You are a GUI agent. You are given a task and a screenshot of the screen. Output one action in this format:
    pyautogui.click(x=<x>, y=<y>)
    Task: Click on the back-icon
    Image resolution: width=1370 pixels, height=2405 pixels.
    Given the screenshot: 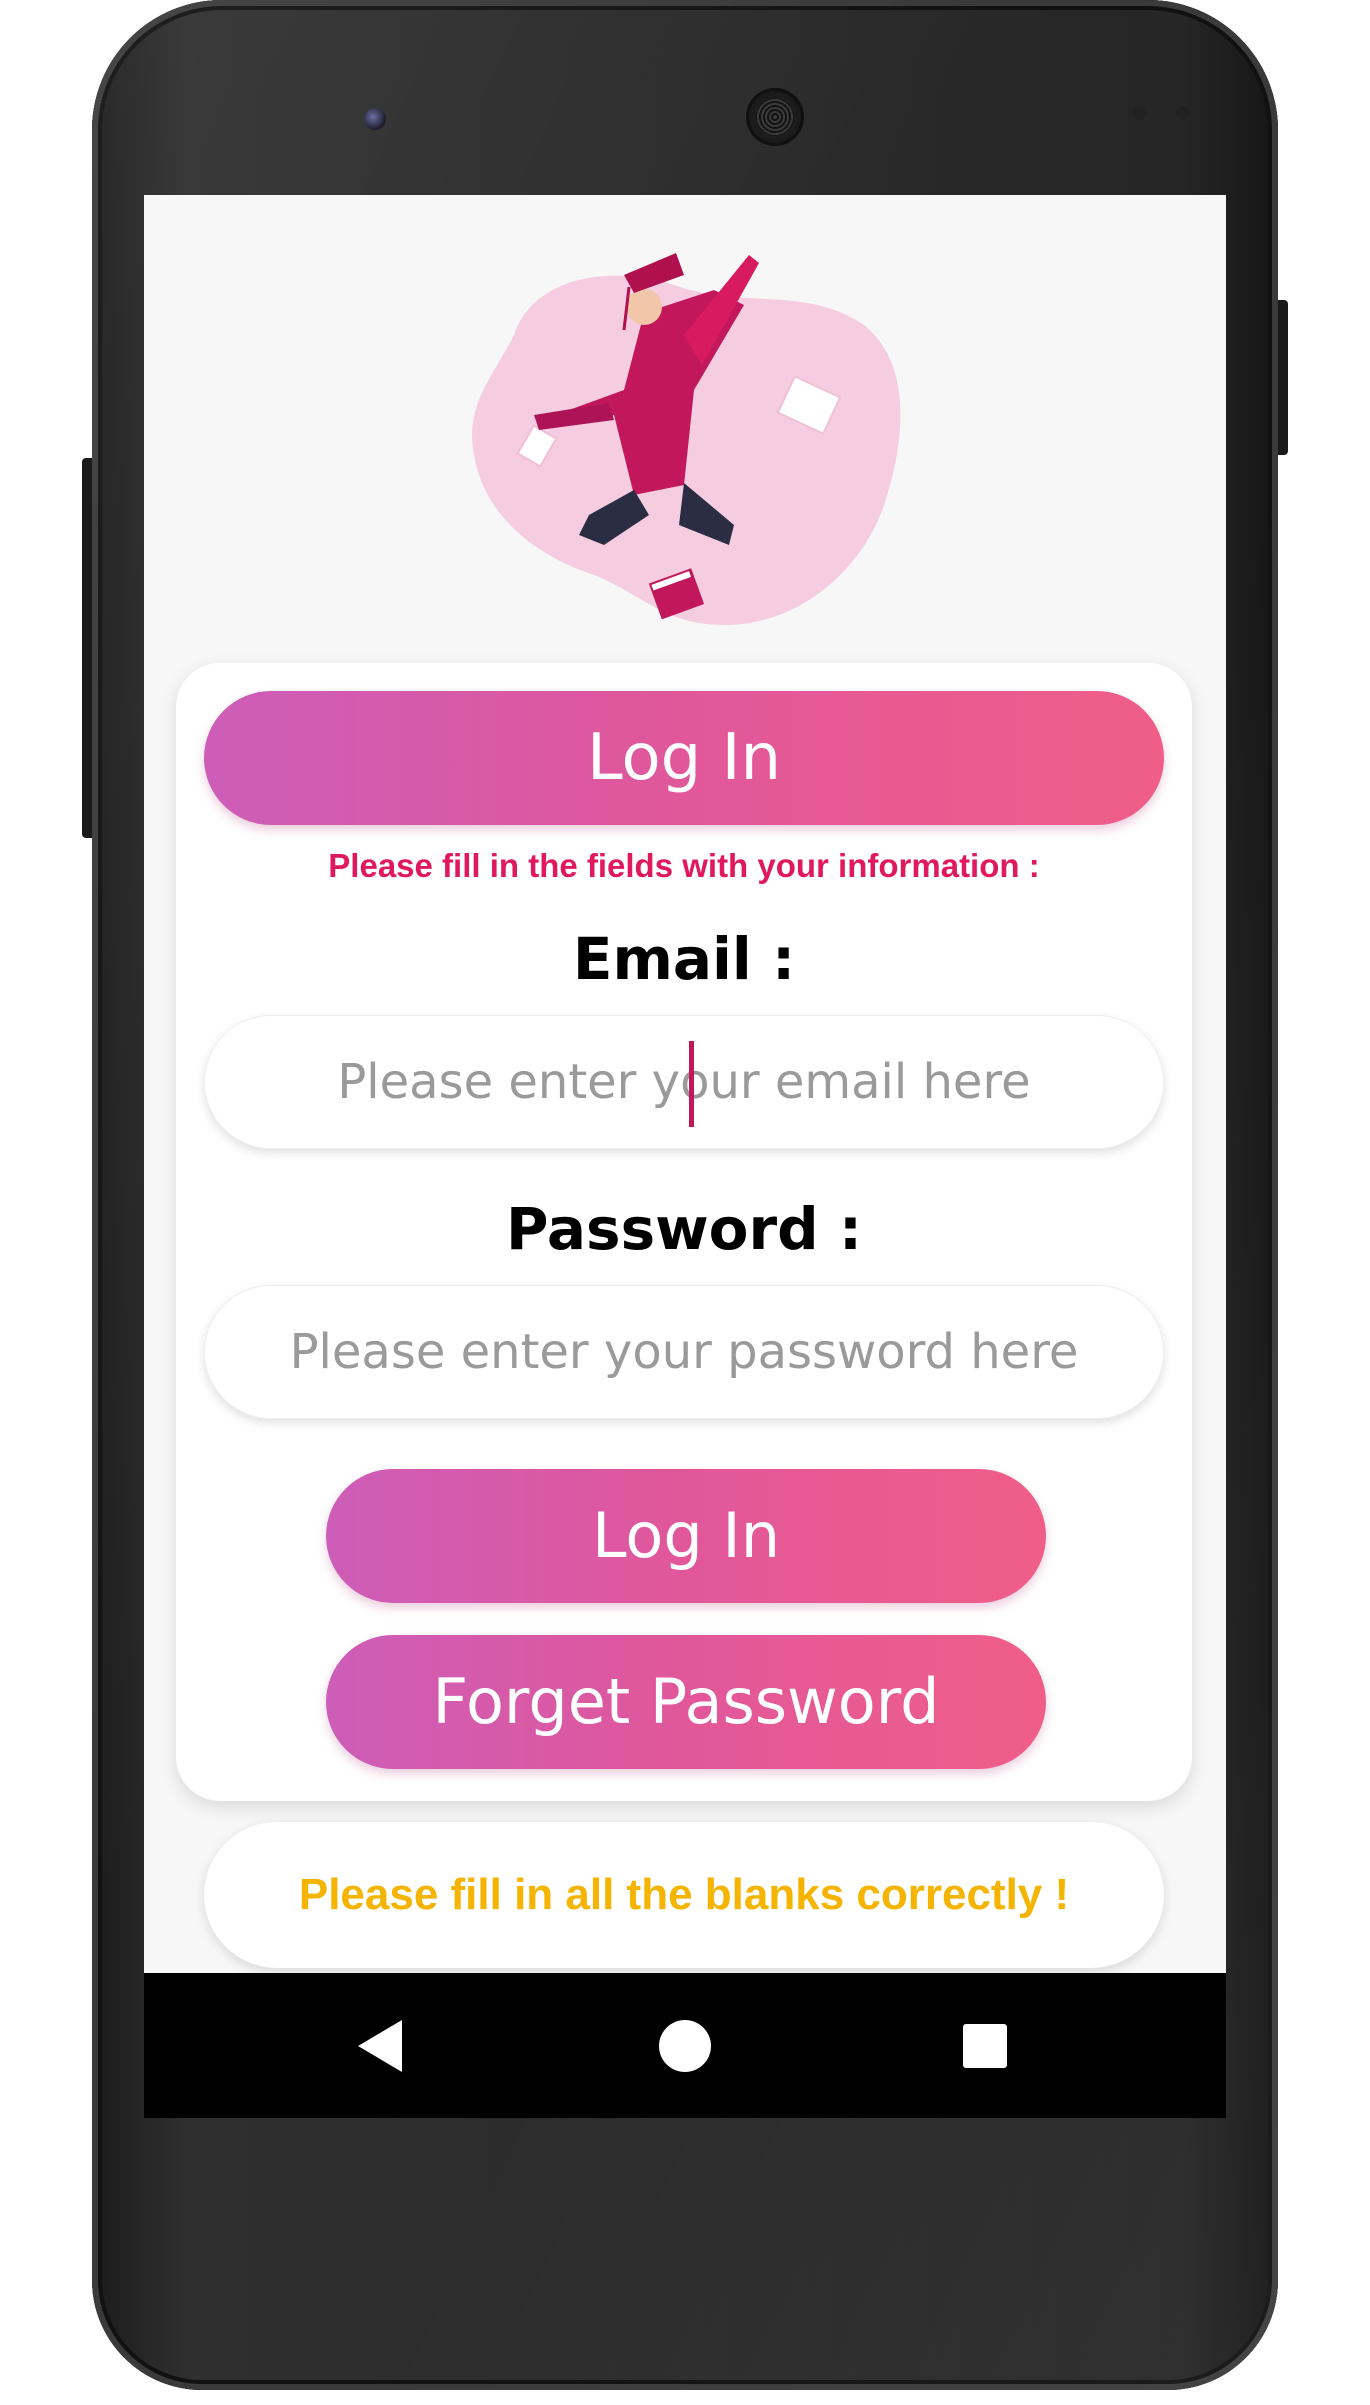 What is the action you would take?
    pyautogui.click(x=380, y=2046)
    